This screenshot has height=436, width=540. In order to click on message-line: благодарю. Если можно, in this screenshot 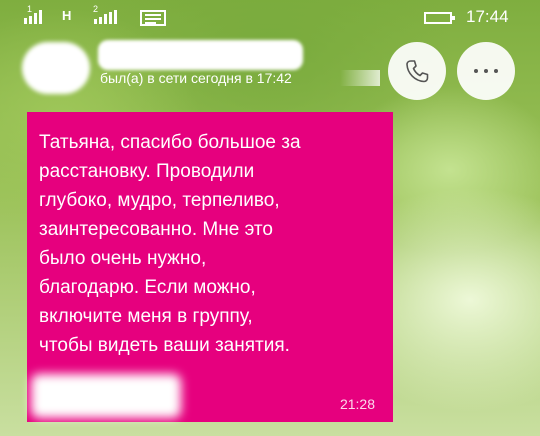, I will do `click(147, 287)`.